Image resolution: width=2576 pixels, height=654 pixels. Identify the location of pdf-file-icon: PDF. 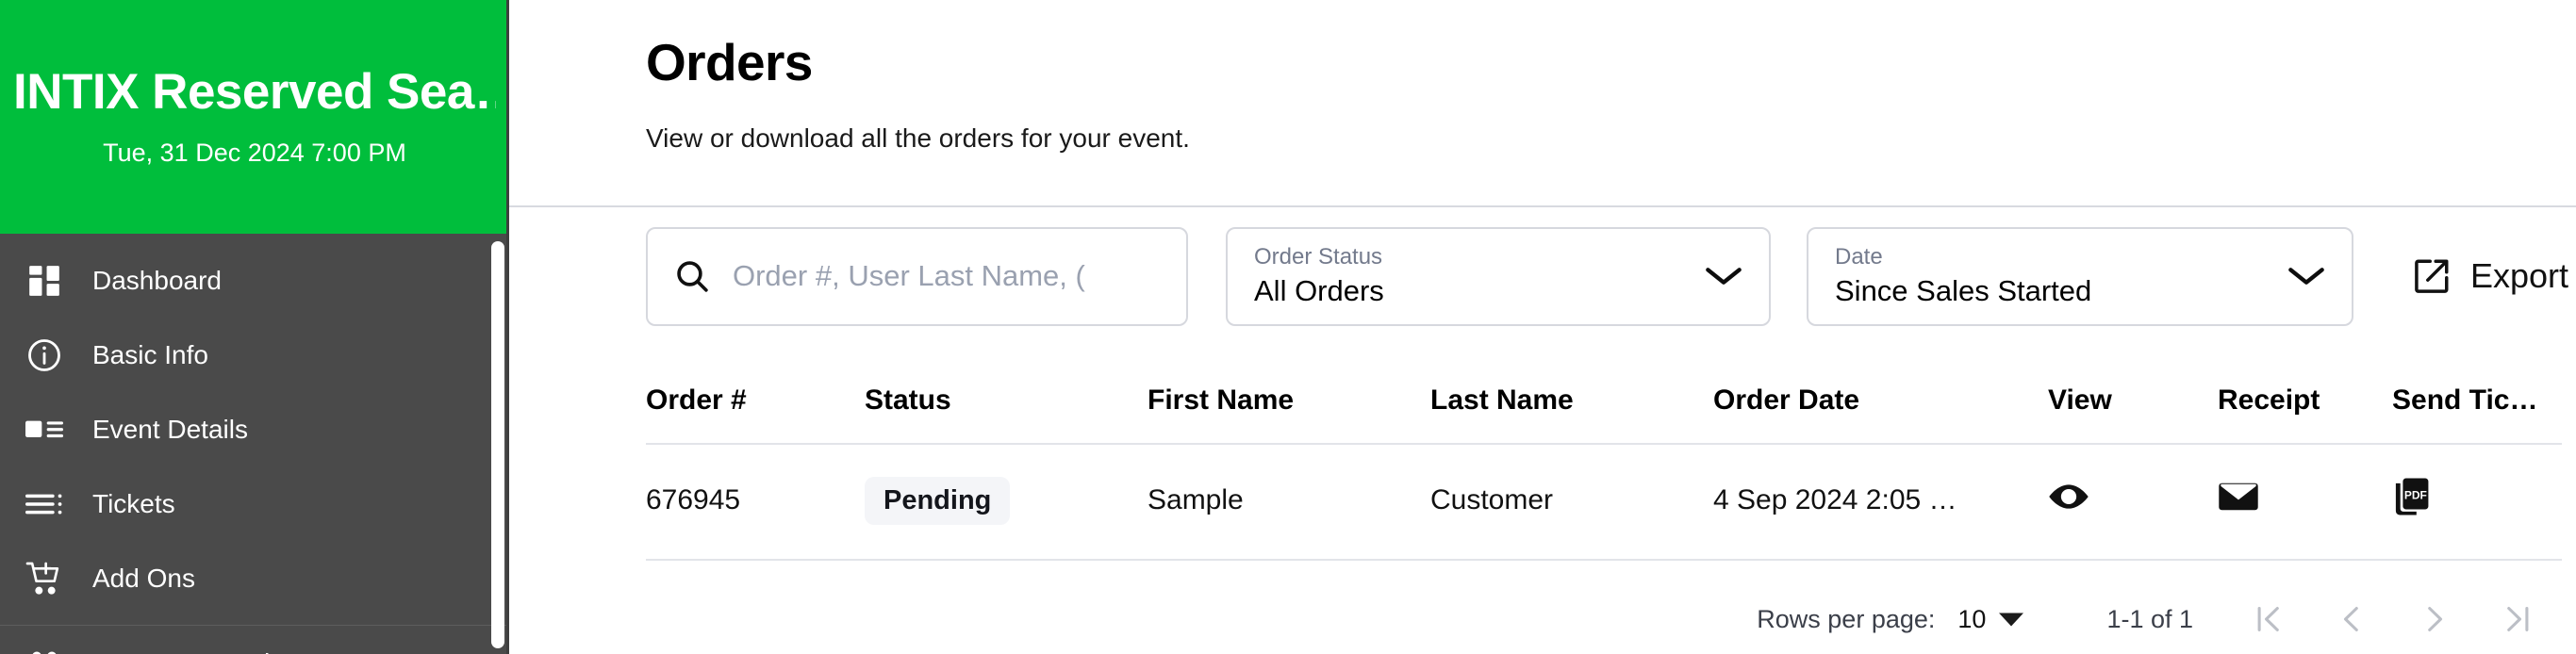
(2412, 496).